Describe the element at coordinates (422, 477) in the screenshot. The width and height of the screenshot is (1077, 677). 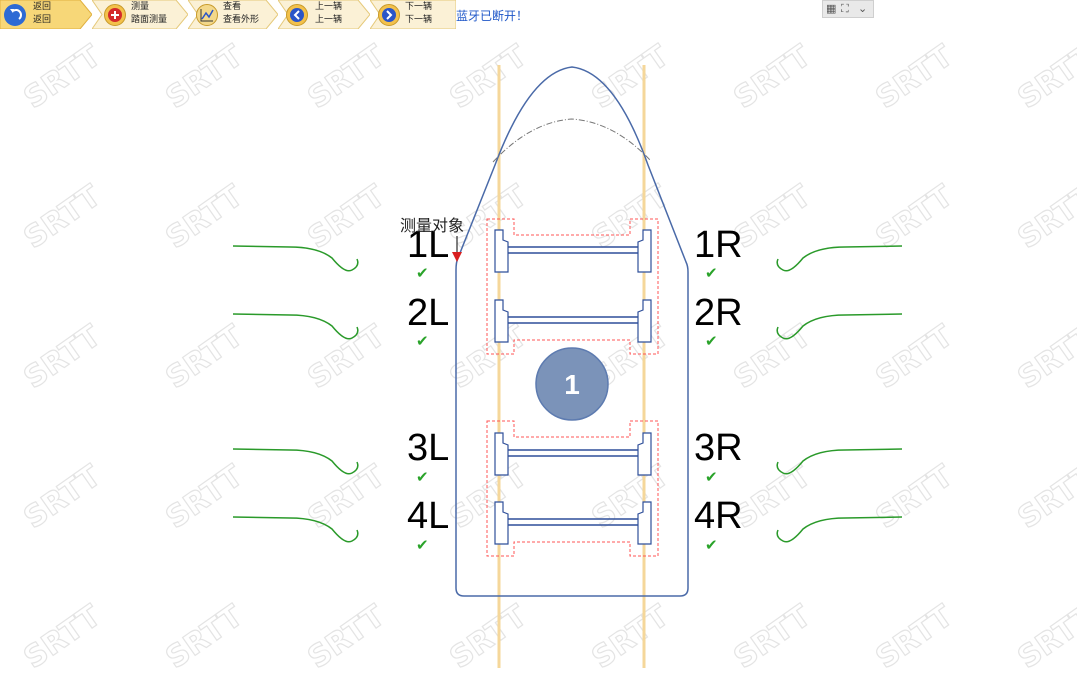
I see `check-icon-3l: ✔` at that location.